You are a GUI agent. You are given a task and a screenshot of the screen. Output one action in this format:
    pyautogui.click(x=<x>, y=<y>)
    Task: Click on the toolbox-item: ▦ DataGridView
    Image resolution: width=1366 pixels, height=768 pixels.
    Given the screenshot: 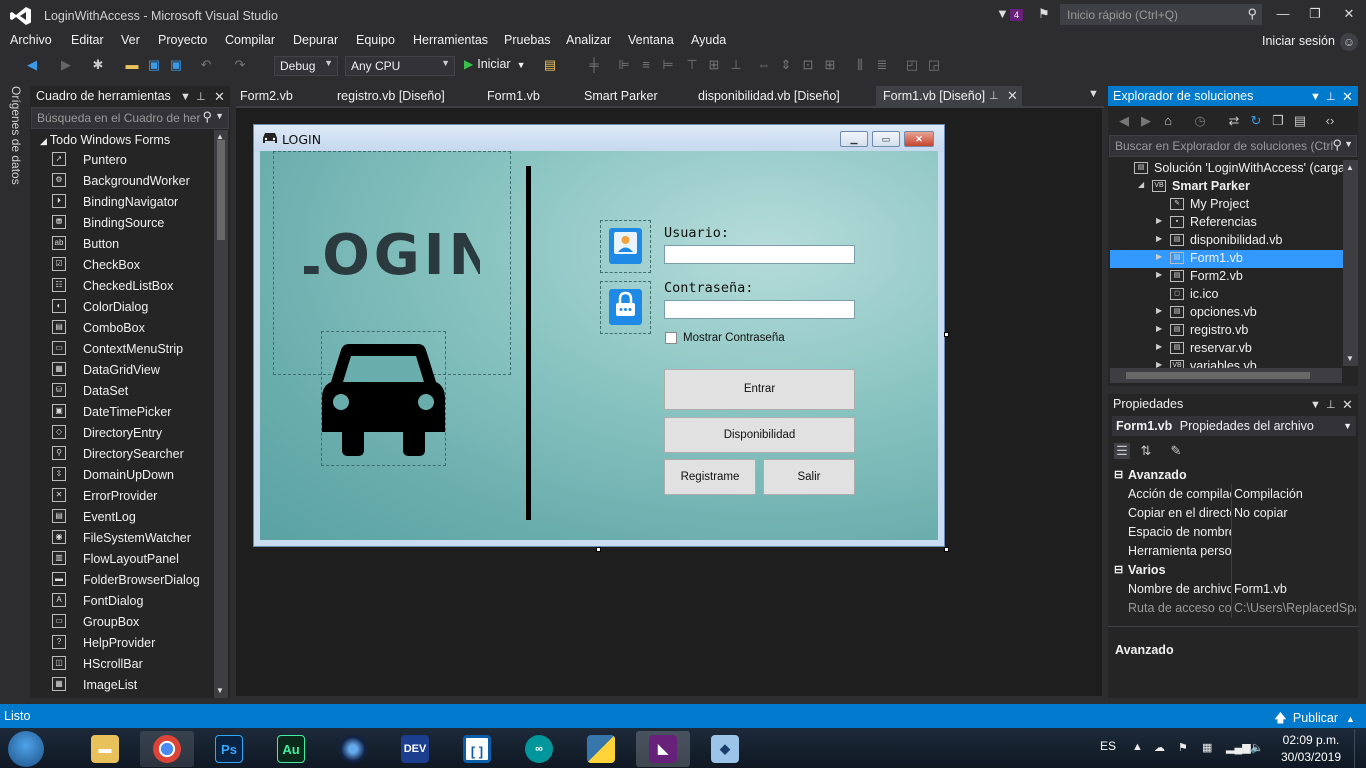 What is the action you would take?
    pyautogui.click(x=132, y=370)
    